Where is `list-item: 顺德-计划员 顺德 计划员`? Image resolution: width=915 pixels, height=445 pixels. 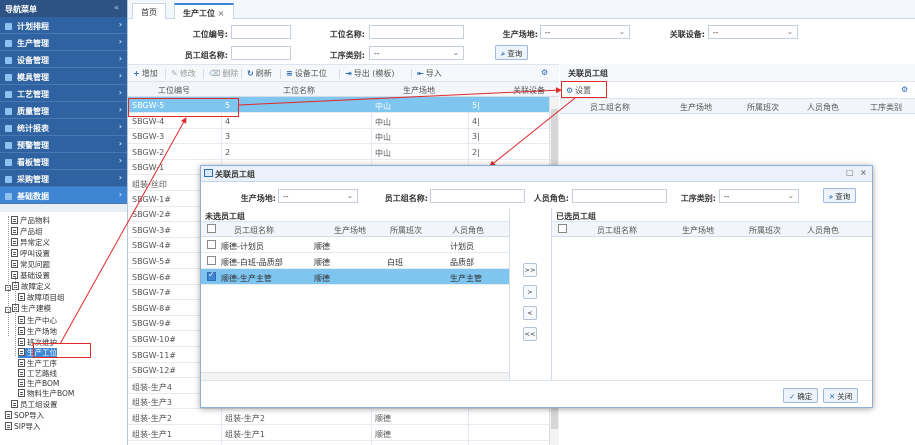 list-item: 顺德-计划员 顺德 计划员 is located at coordinates (355, 245).